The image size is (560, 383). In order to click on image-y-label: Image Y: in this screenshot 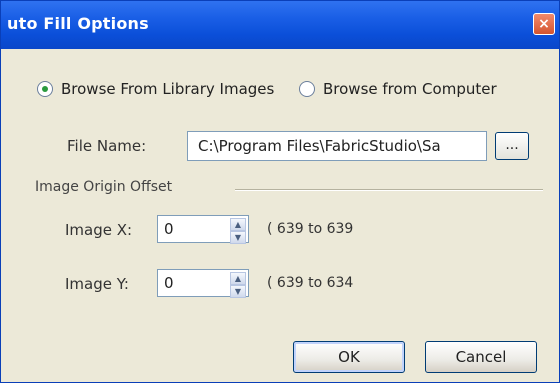, I will do `click(97, 284)`.